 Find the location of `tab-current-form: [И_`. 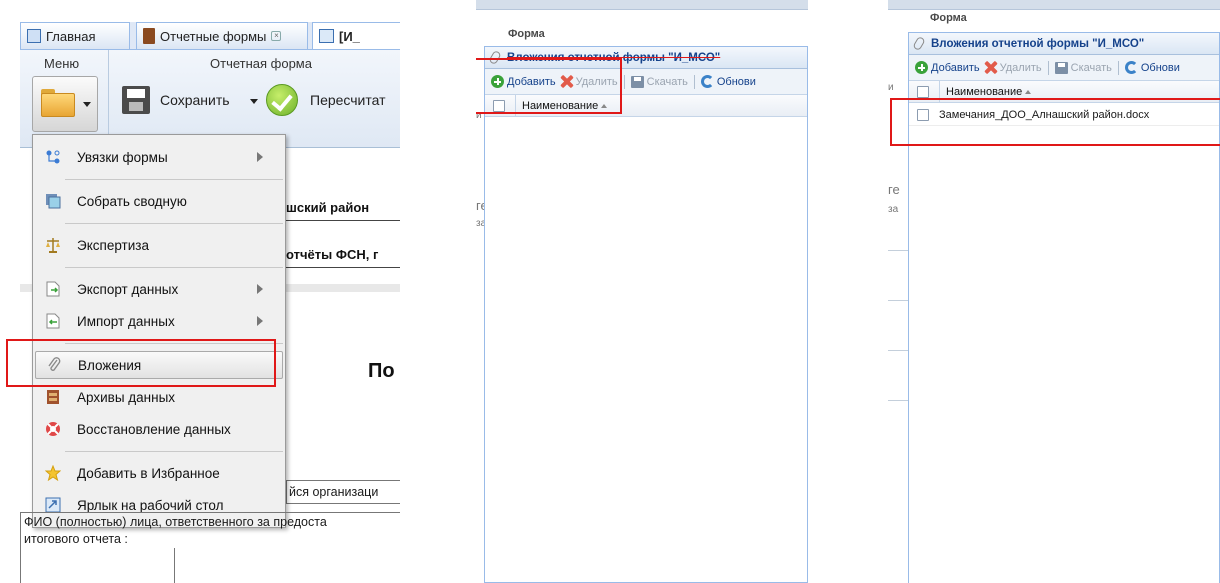

tab-current-form: [И_ is located at coordinates (356, 35).